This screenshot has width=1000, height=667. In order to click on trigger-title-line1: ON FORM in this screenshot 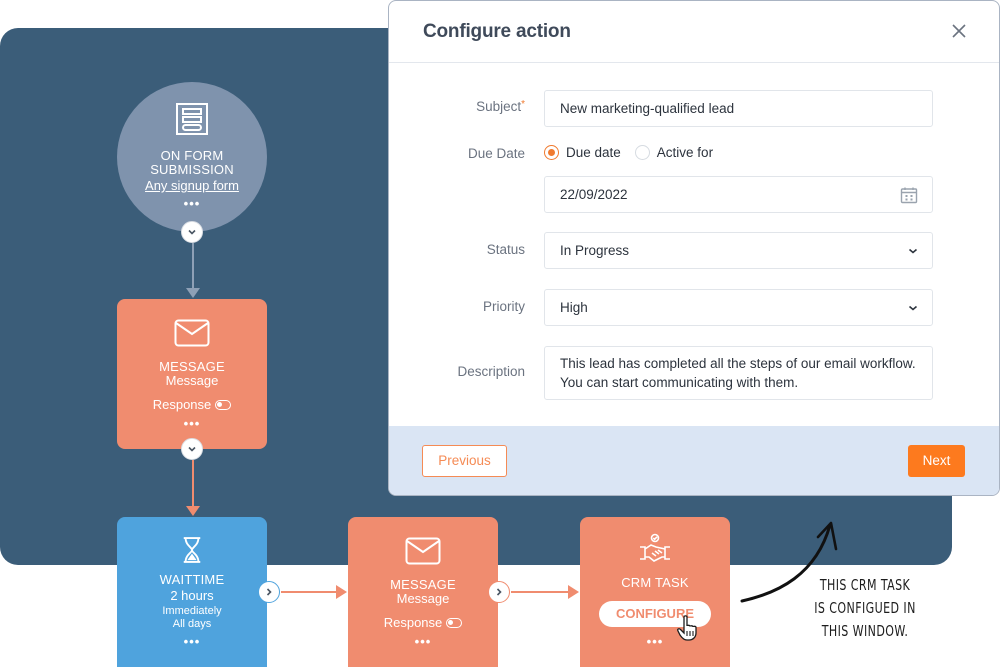, I will do `click(192, 155)`.